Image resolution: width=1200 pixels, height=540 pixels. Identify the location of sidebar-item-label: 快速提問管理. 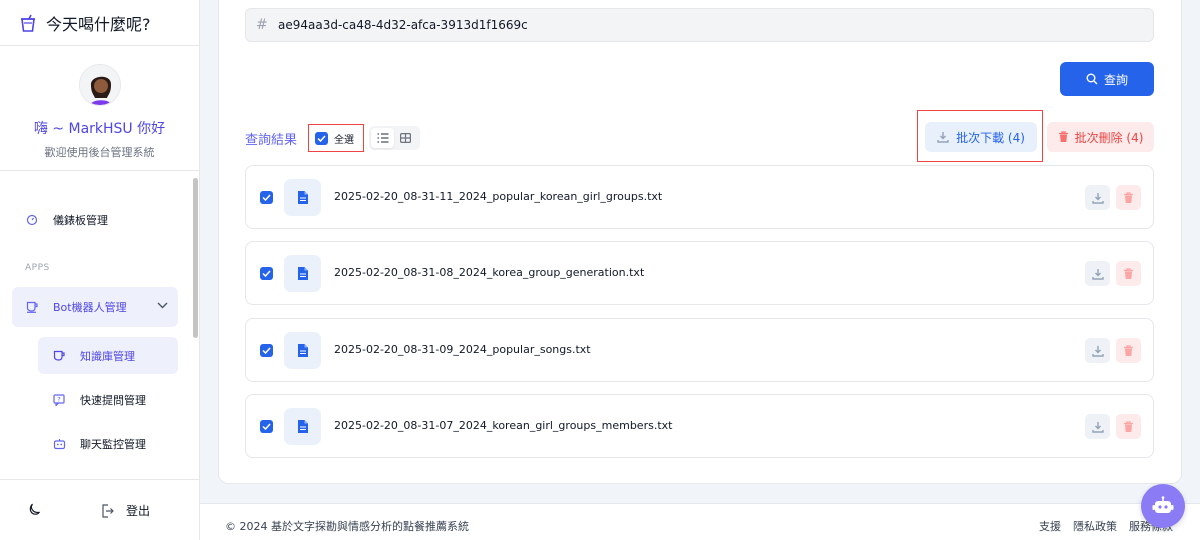
(113, 400).